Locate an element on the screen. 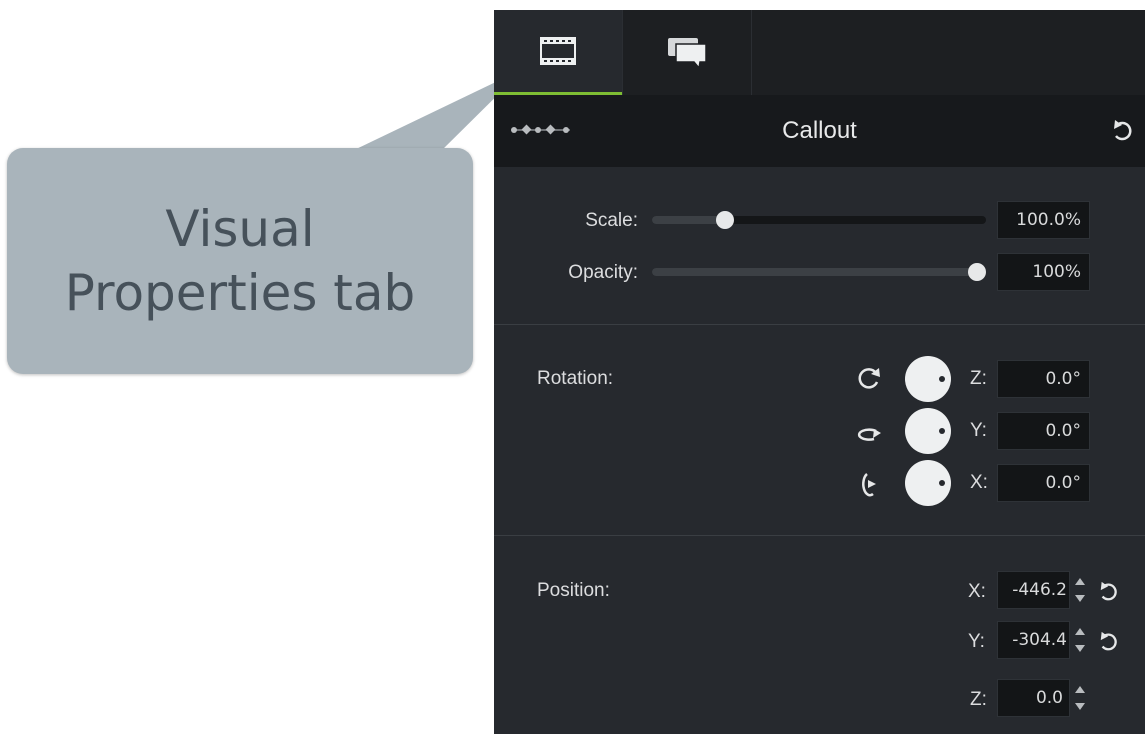 This screenshot has height=734, width=1145. speech-bubble-icon is located at coordinates (687, 53).